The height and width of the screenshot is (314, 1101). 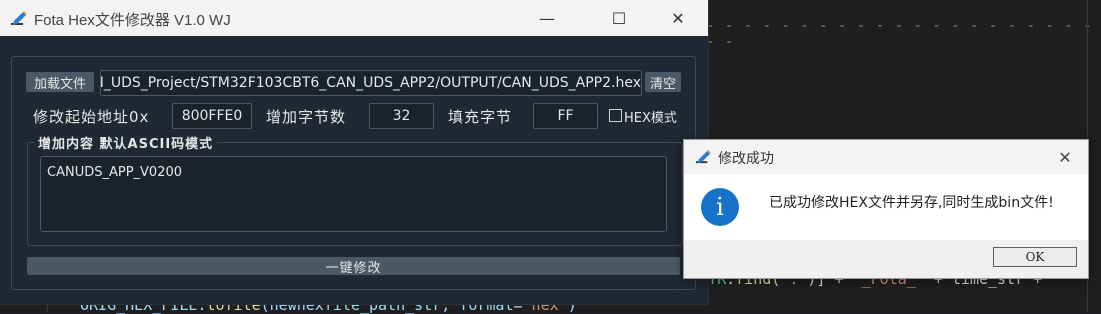 What do you see at coordinates (353, 266) in the screenshot?
I see `one-click-modify-button: 一键修改` at bounding box center [353, 266].